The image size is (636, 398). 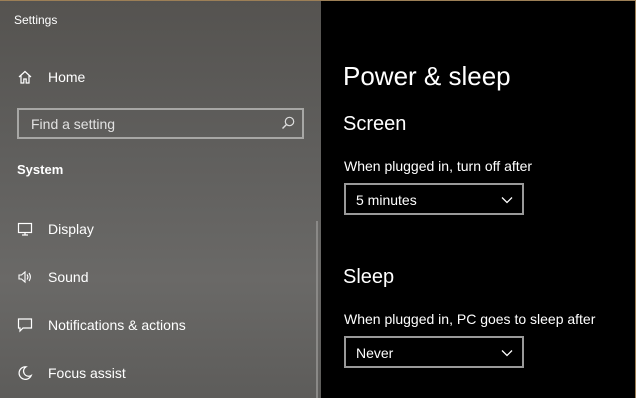 What do you see at coordinates (160, 229) in the screenshot?
I see `sidebar-item-display: Display` at bounding box center [160, 229].